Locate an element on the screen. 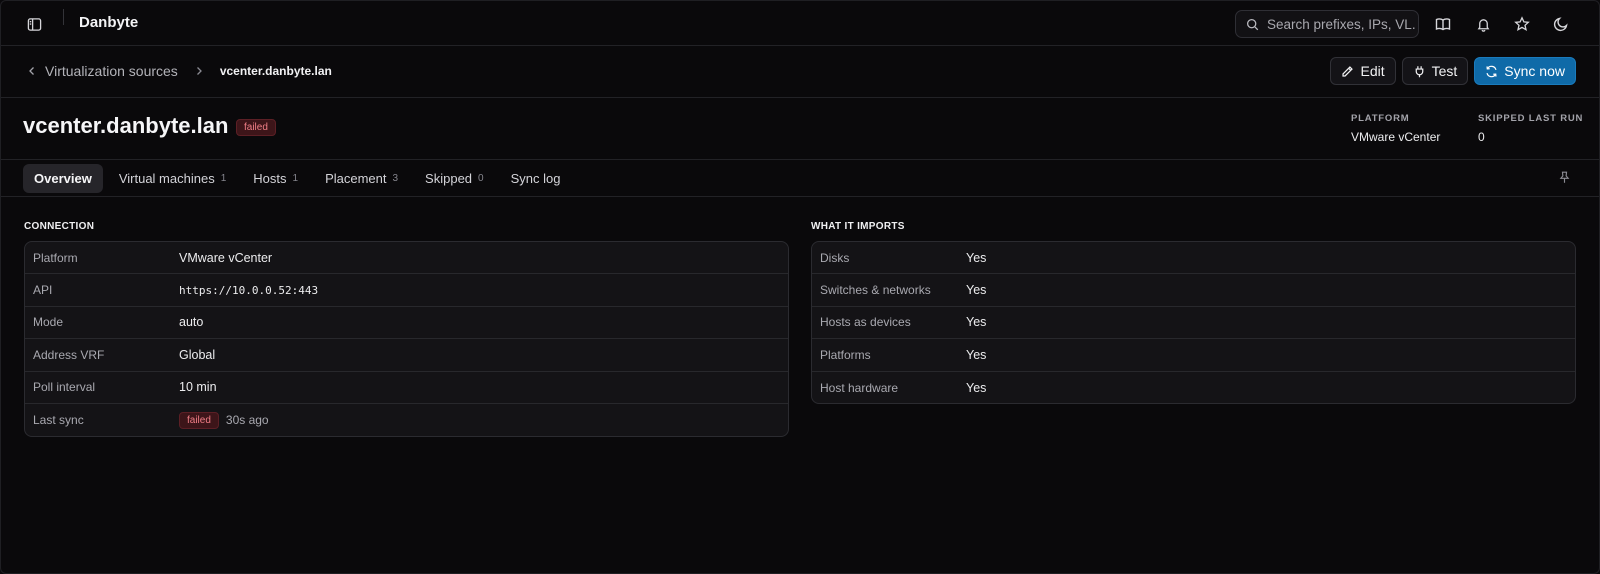 The height and width of the screenshot is (574, 1600). meta-platform: PLATFORM VMware vCenter is located at coordinates (1395, 128).